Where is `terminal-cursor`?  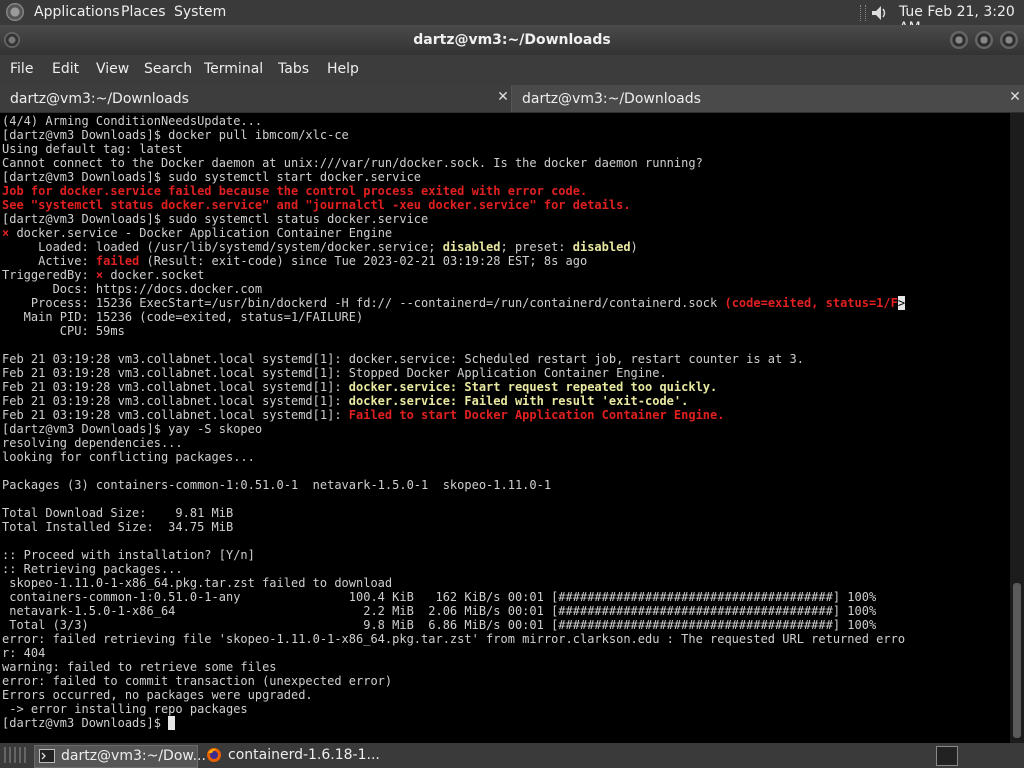
terminal-cursor is located at coordinates (172, 723).